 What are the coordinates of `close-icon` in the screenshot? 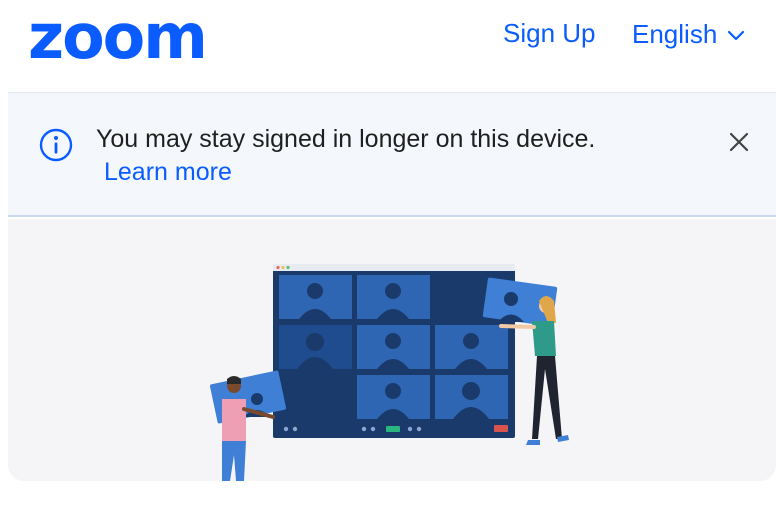 It's located at (739, 142).